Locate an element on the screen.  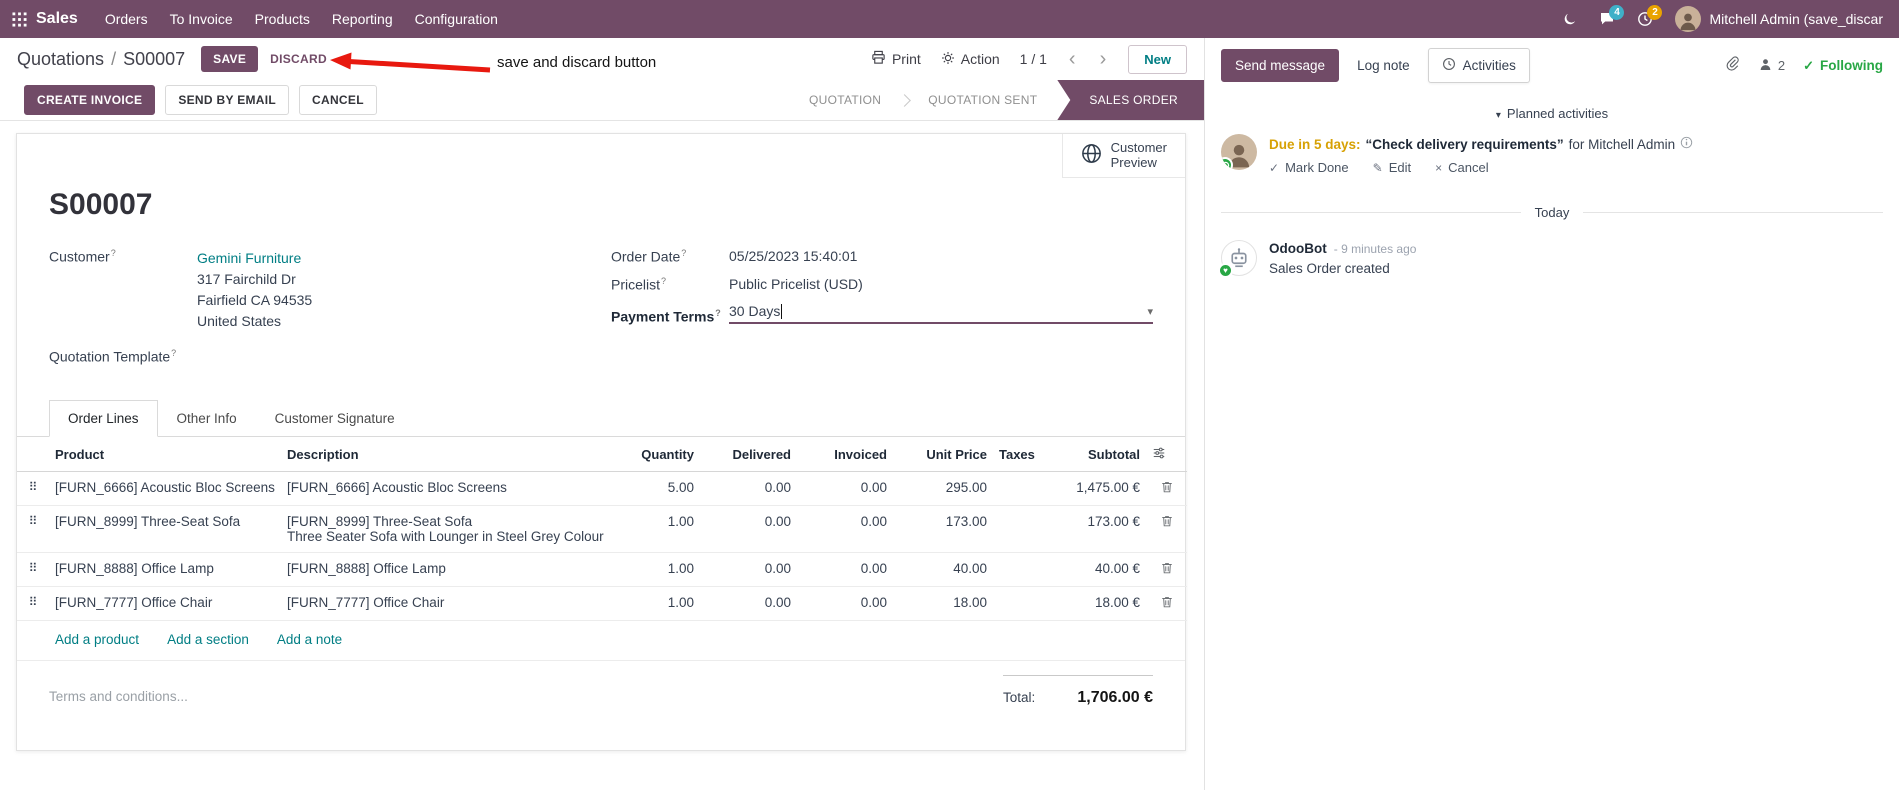
line-unit-price: 173.00 is located at coordinates (943, 529).